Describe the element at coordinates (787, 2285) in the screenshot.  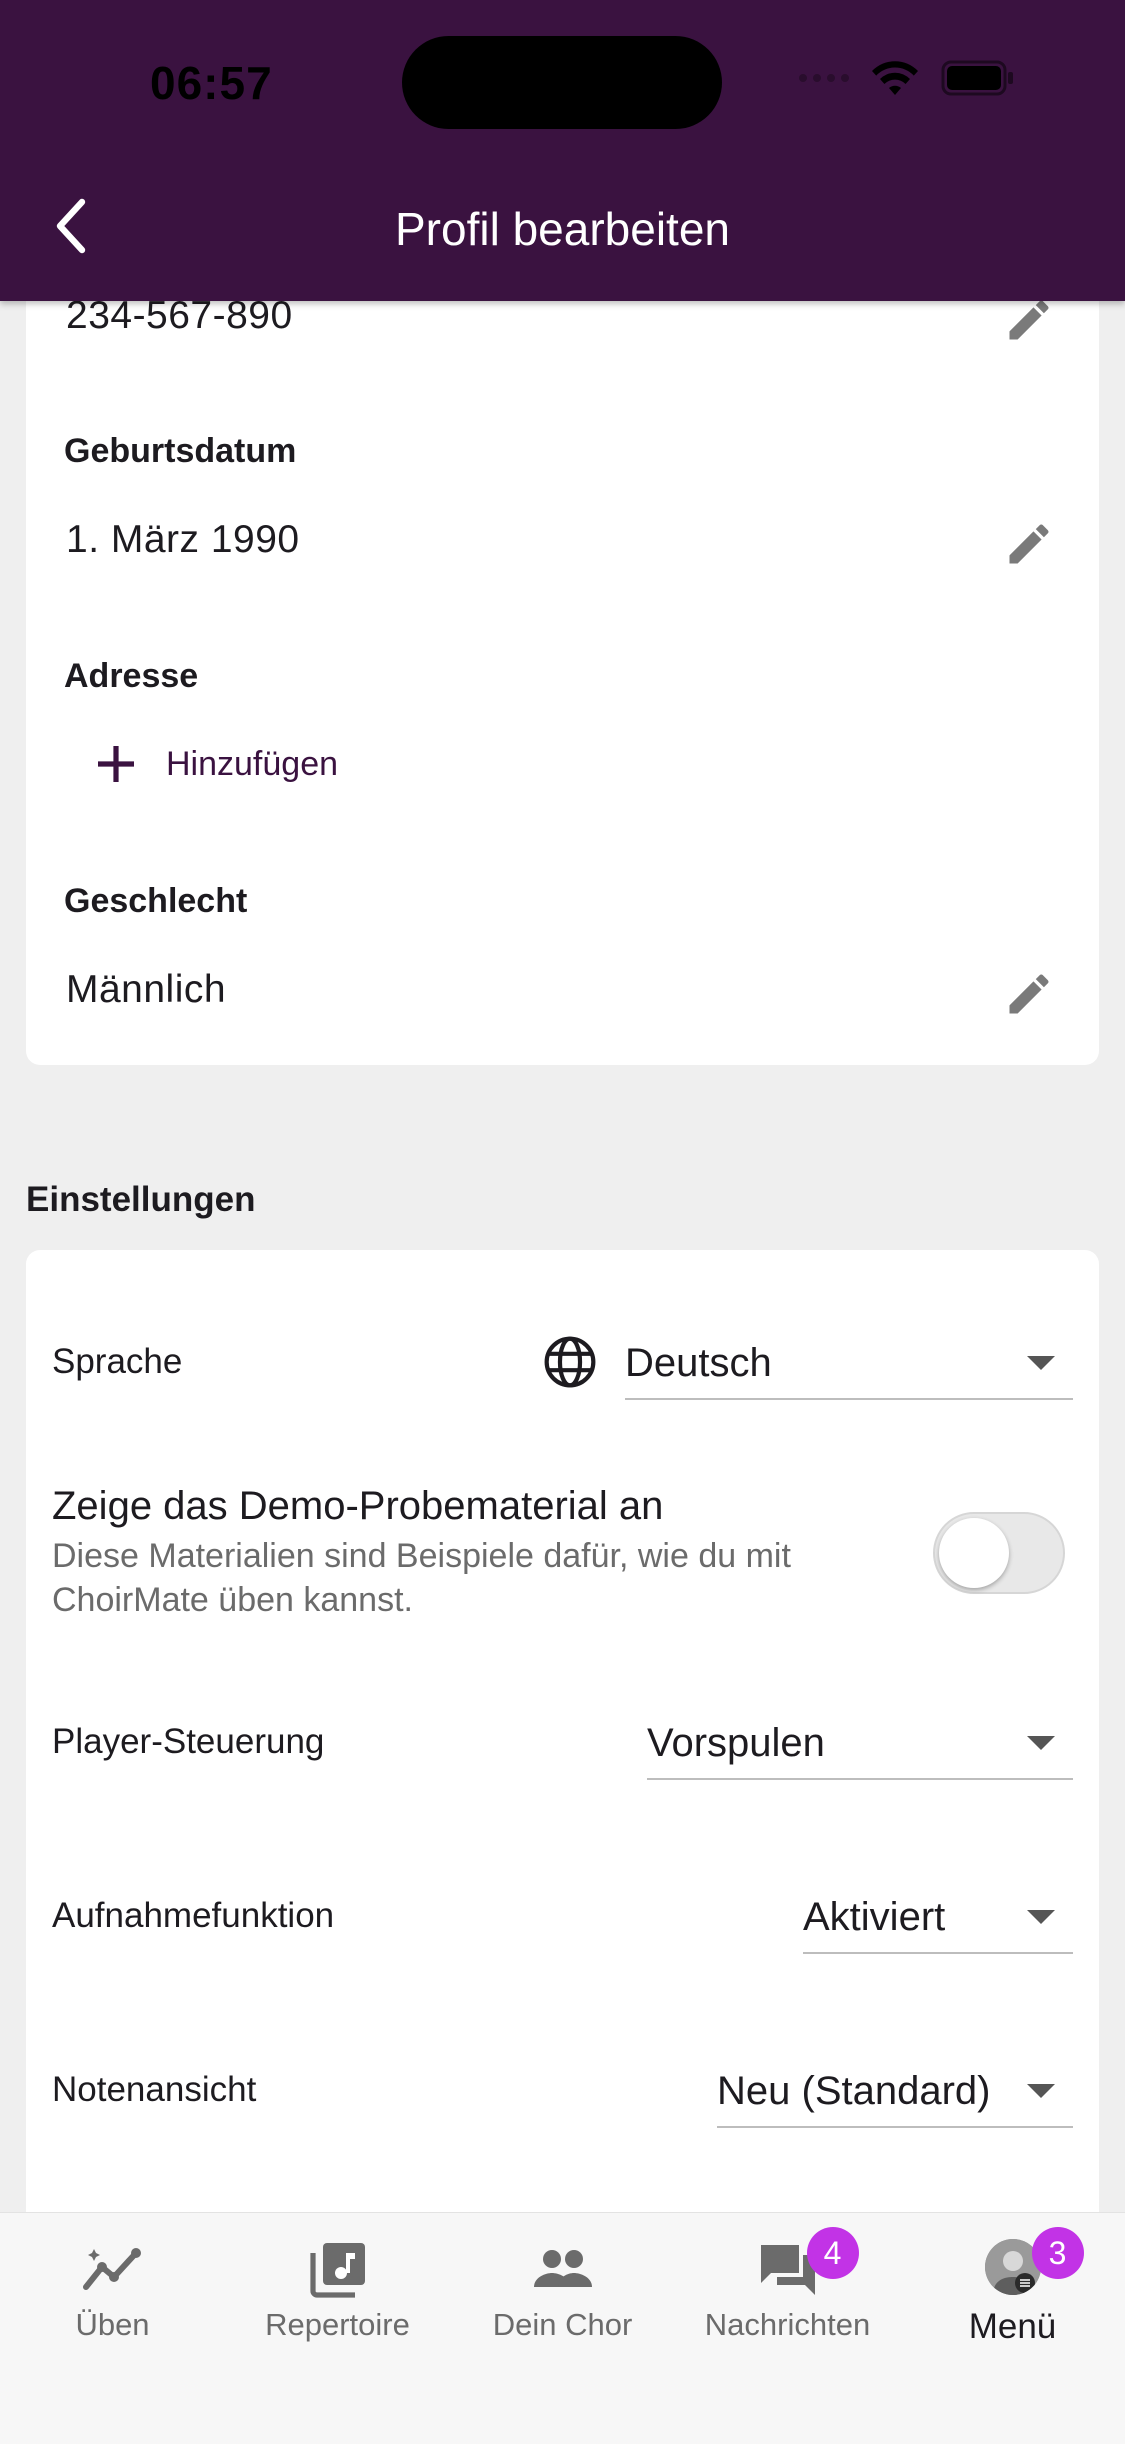
I see `nav-item-messages: 4 Nachrichten` at that location.